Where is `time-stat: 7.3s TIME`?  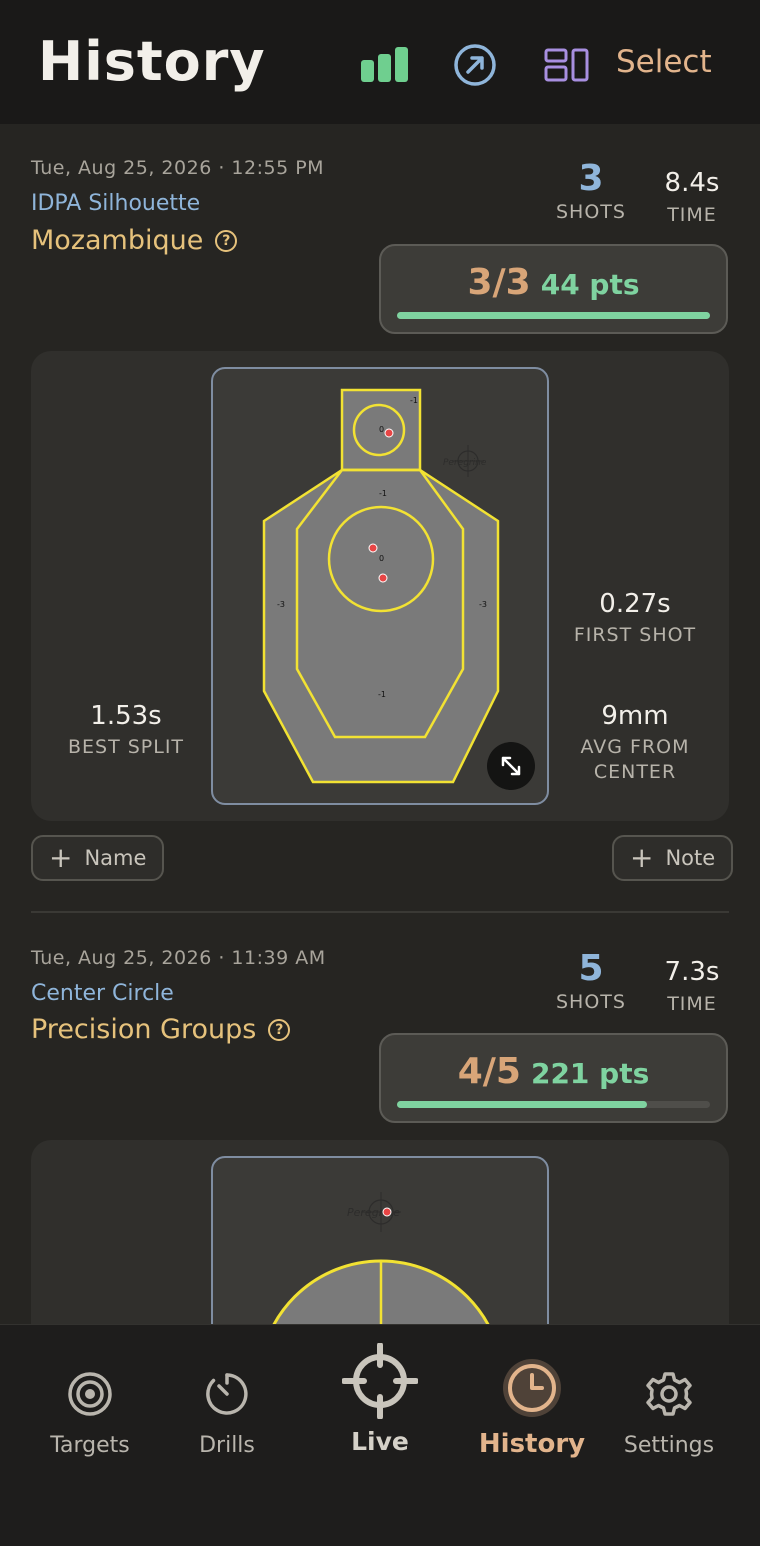
time-stat: 7.3s TIME is located at coordinates (692, 986).